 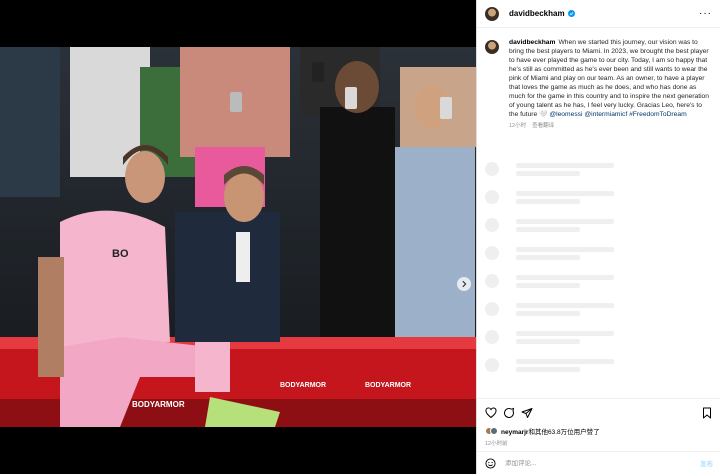 What do you see at coordinates (537, 13) in the screenshot?
I see `header-username: davidbeckham` at bounding box center [537, 13].